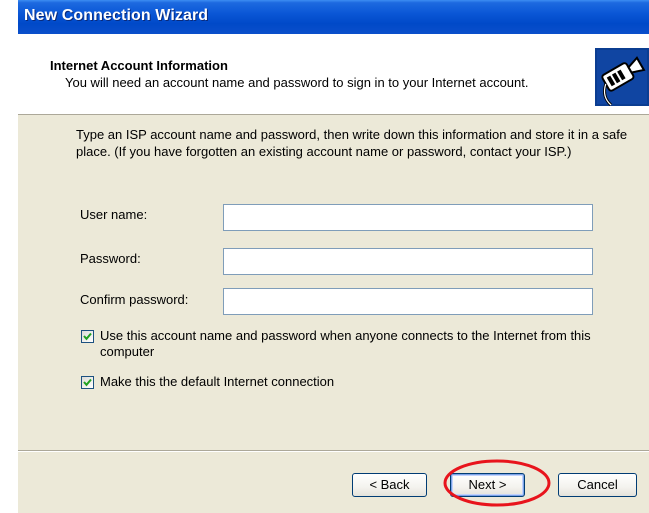 The width and height of the screenshot is (649, 513). Describe the element at coordinates (333, 451) in the screenshot. I see `footer-divider` at that location.